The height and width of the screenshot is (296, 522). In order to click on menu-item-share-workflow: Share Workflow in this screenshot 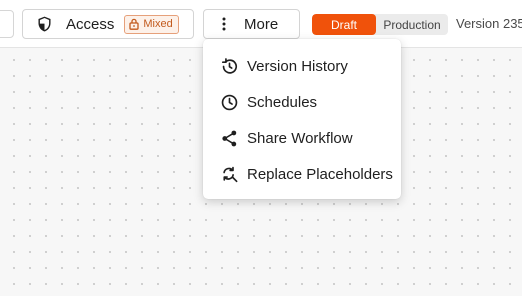, I will do `click(302, 138)`.